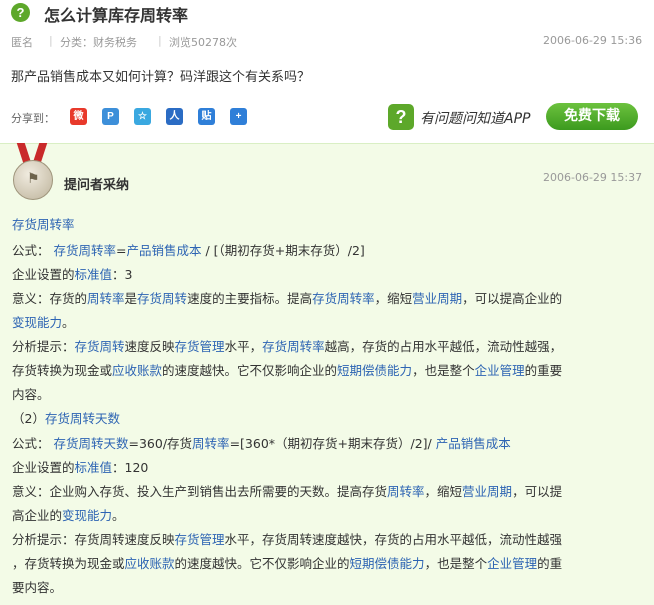 This screenshot has height=605, width=654. I want to click on answer-line: 企业设置的标准值：120, so click(80, 466).